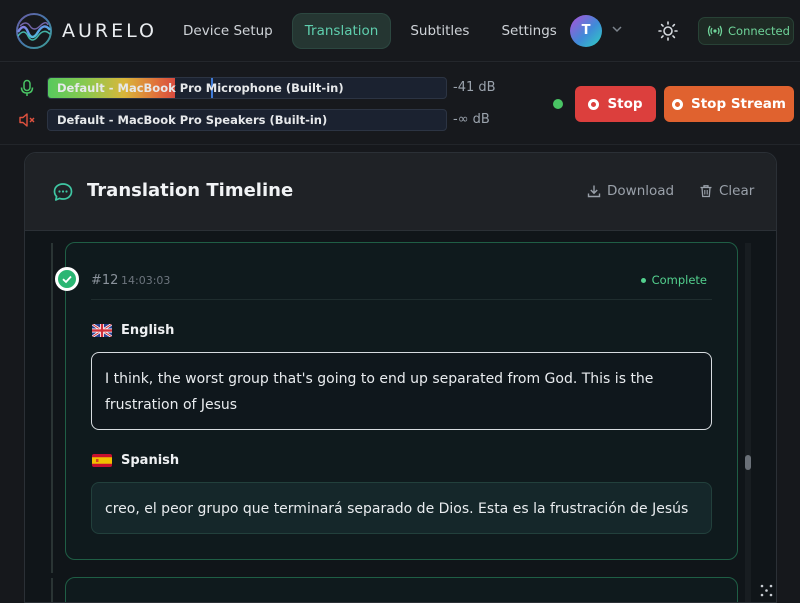 The width and height of the screenshot is (800, 603). Describe the element at coordinates (67, 279) in the screenshot. I see `check-icon` at that location.